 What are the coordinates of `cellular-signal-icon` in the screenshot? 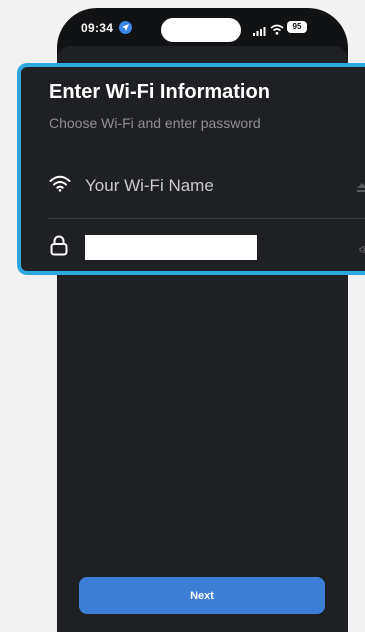 It's located at (259, 32).